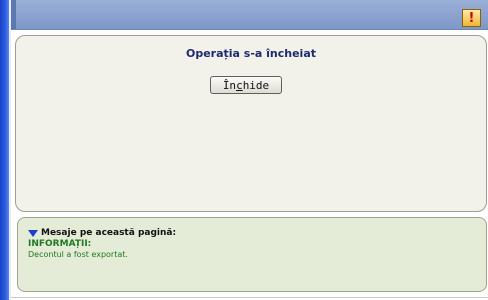 The height and width of the screenshot is (300, 488). What do you see at coordinates (249, 15) in the screenshot?
I see `header-bar: !` at bounding box center [249, 15].